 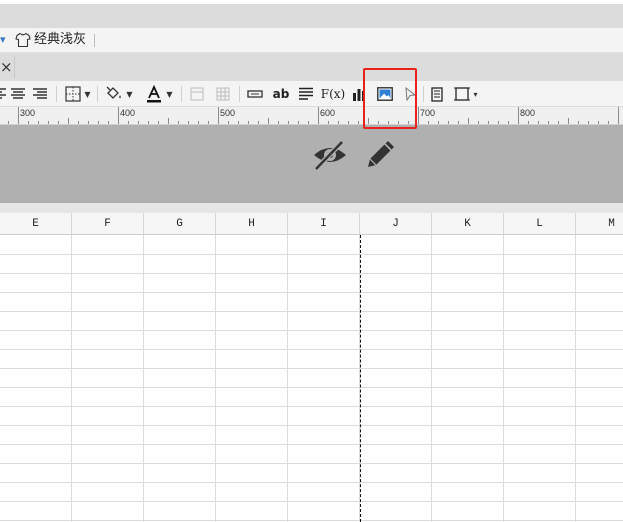 What do you see at coordinates (437, 94) in the screenshot?
I see `page-setup-button` at bounding box center [437, 94].